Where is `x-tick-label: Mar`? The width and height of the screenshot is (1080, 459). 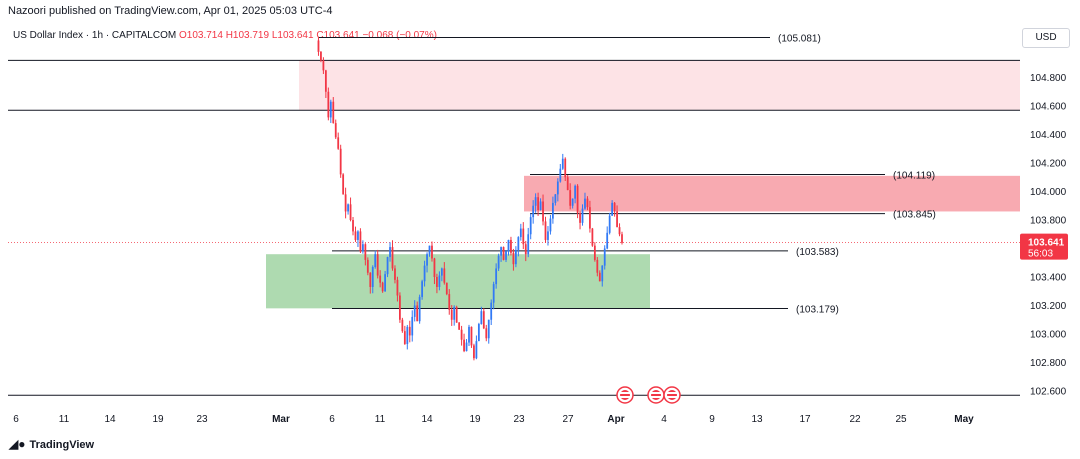 x-tick-label: Mar is located at coordinates (281, 419).